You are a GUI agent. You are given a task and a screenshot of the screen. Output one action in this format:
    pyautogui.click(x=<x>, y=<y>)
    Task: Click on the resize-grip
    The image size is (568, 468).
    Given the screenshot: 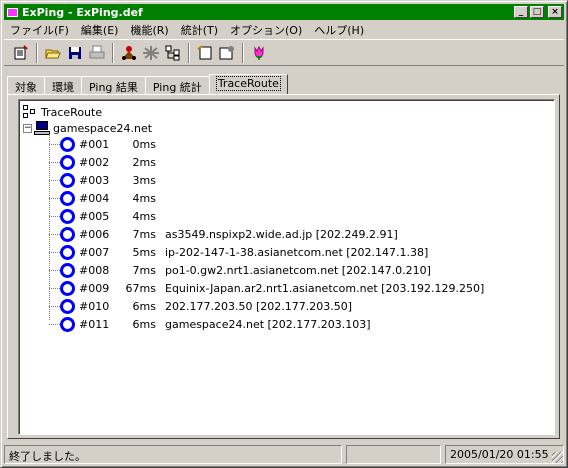 What is the action you would take?
    pyautogui.click(x=557, y=457)
    